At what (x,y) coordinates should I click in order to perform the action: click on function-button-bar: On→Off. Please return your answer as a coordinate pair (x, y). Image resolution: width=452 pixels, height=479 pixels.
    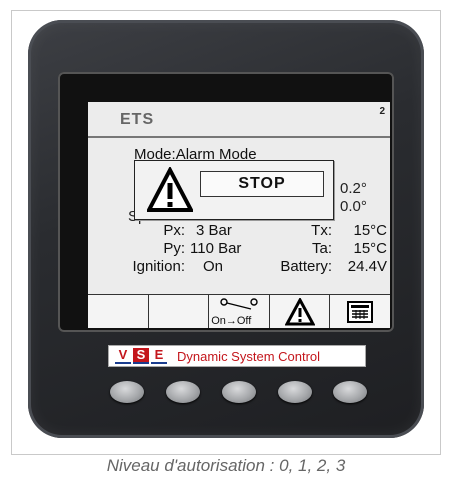
    Looking at the image, I should click on (239, 311).